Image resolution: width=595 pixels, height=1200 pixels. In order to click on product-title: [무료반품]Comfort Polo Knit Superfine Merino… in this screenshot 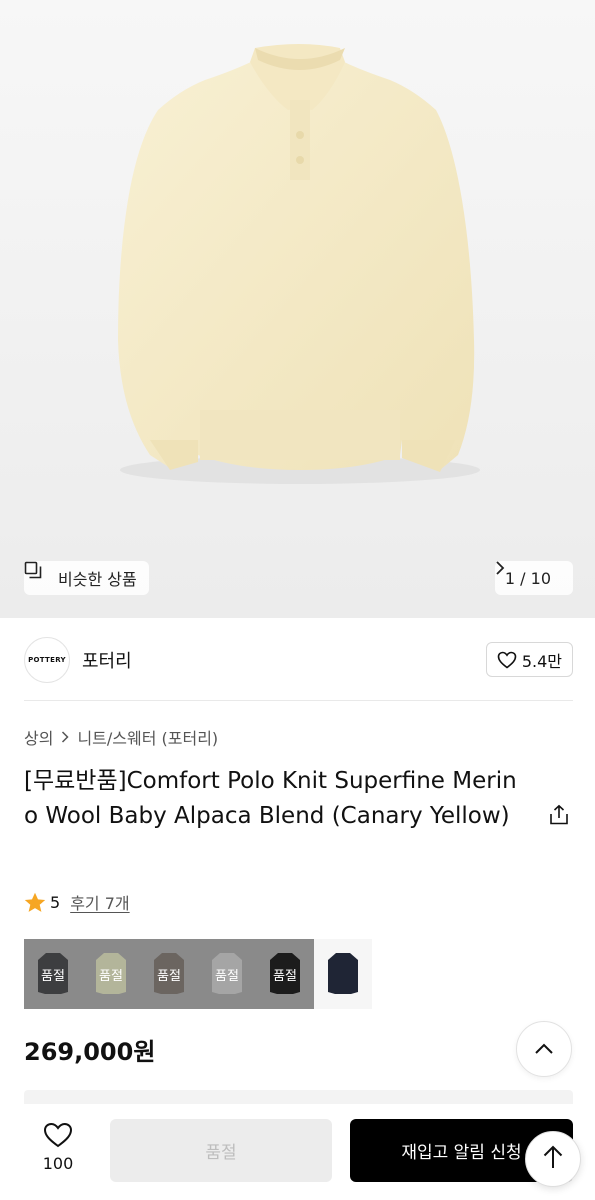, I will do `click(270, 798)`.